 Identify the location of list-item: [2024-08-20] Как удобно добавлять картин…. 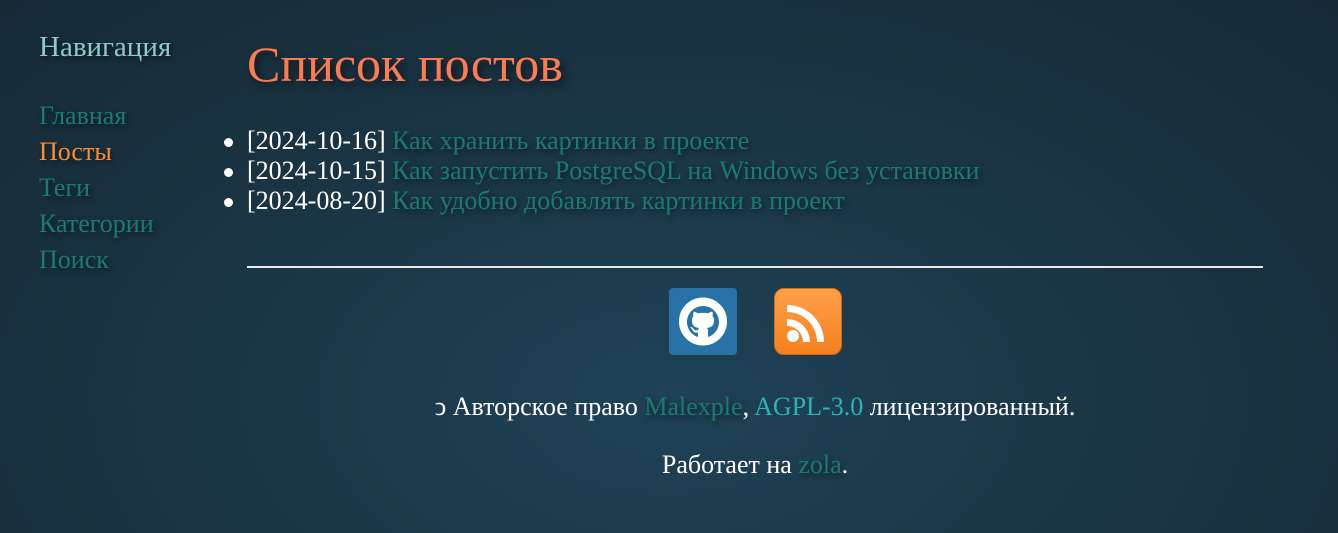
(743, 201).